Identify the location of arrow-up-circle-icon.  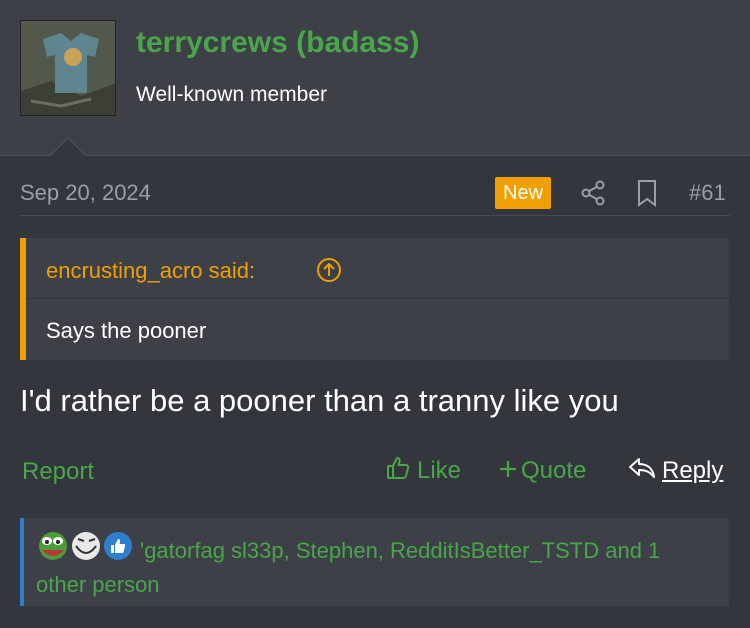
(329, 270).